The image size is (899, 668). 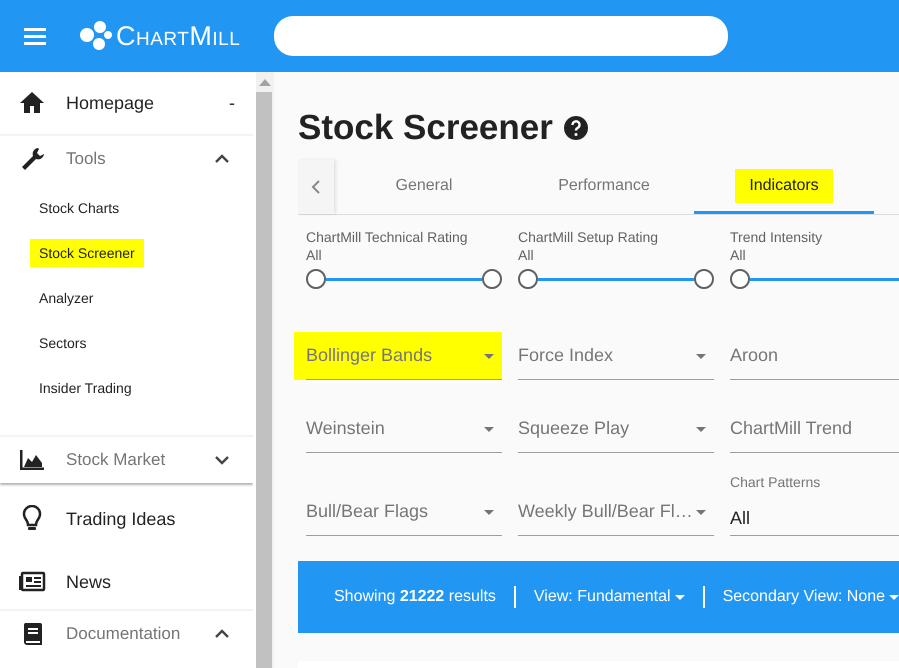 I want to click on nav-subitem: Analyzer, so click(x=66, y=298).